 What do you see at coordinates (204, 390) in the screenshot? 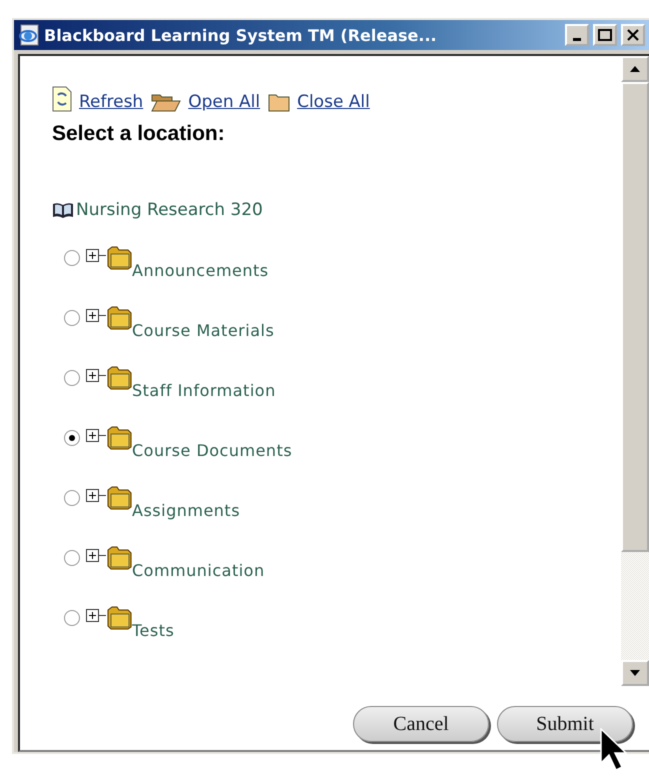
I see `location-label: Staff Information` at bounding box center [204, 390].